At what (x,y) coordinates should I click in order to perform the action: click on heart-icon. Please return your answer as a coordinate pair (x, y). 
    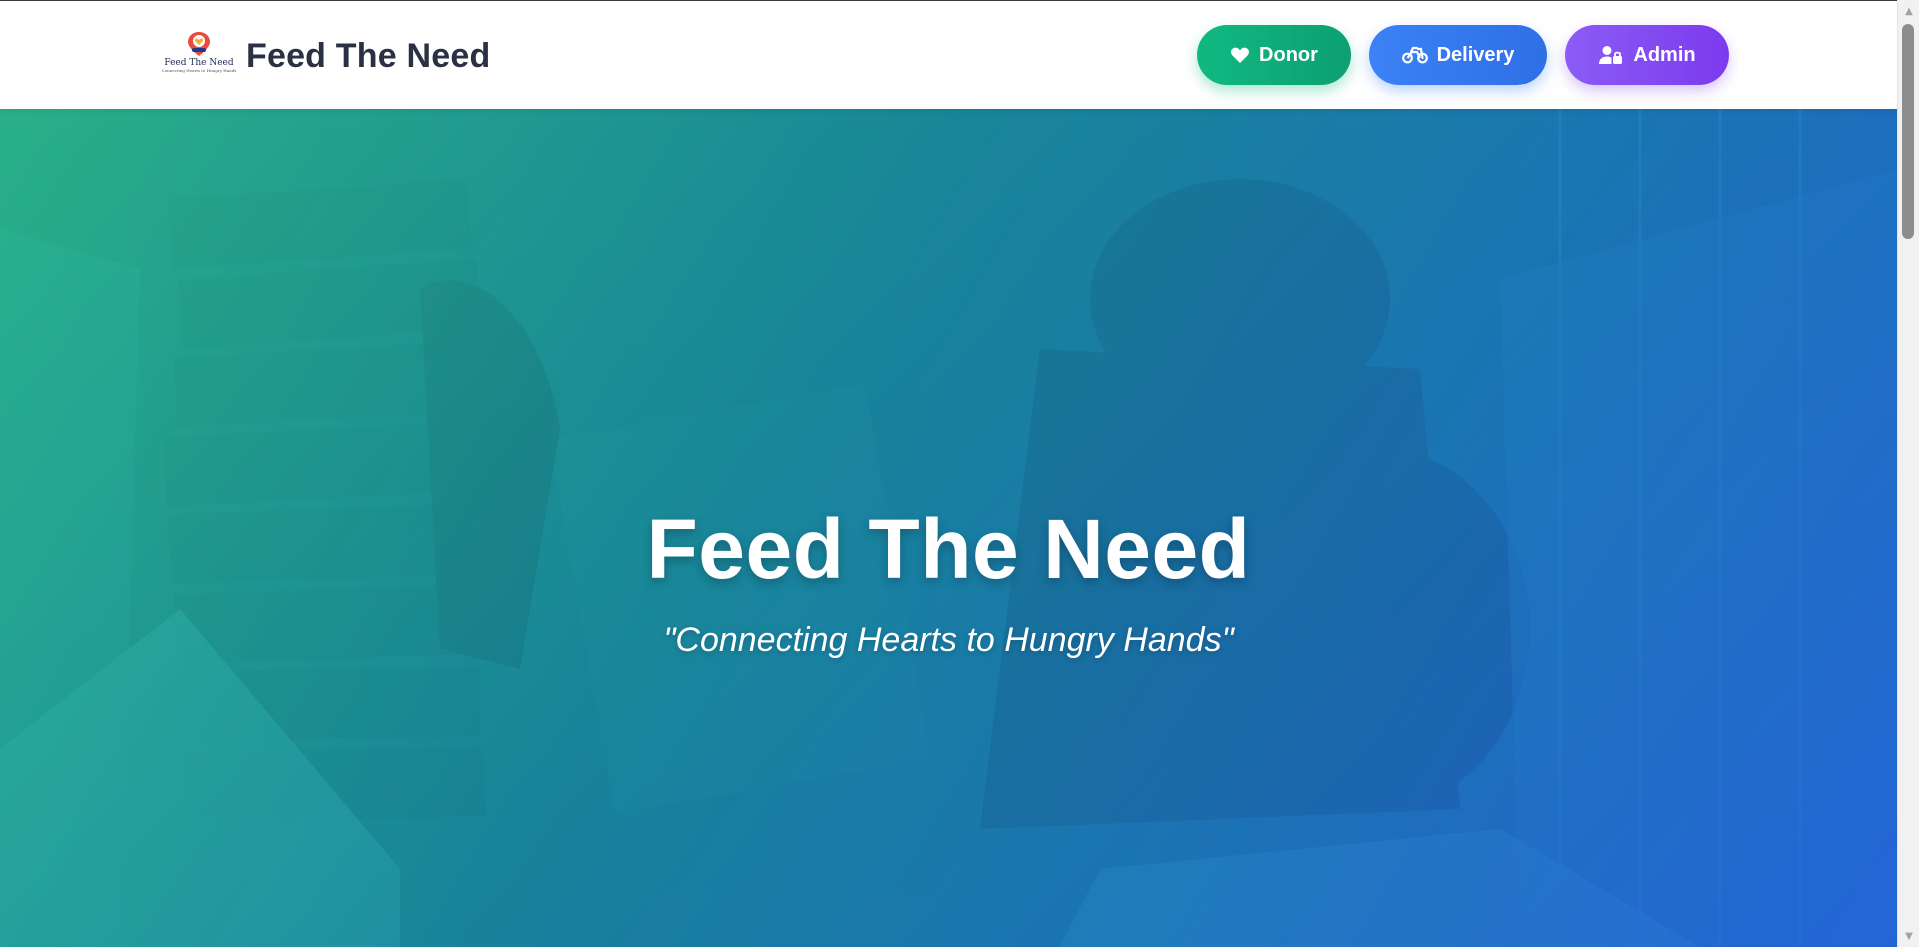
    Looking at the image, I should click on (1240, 55).